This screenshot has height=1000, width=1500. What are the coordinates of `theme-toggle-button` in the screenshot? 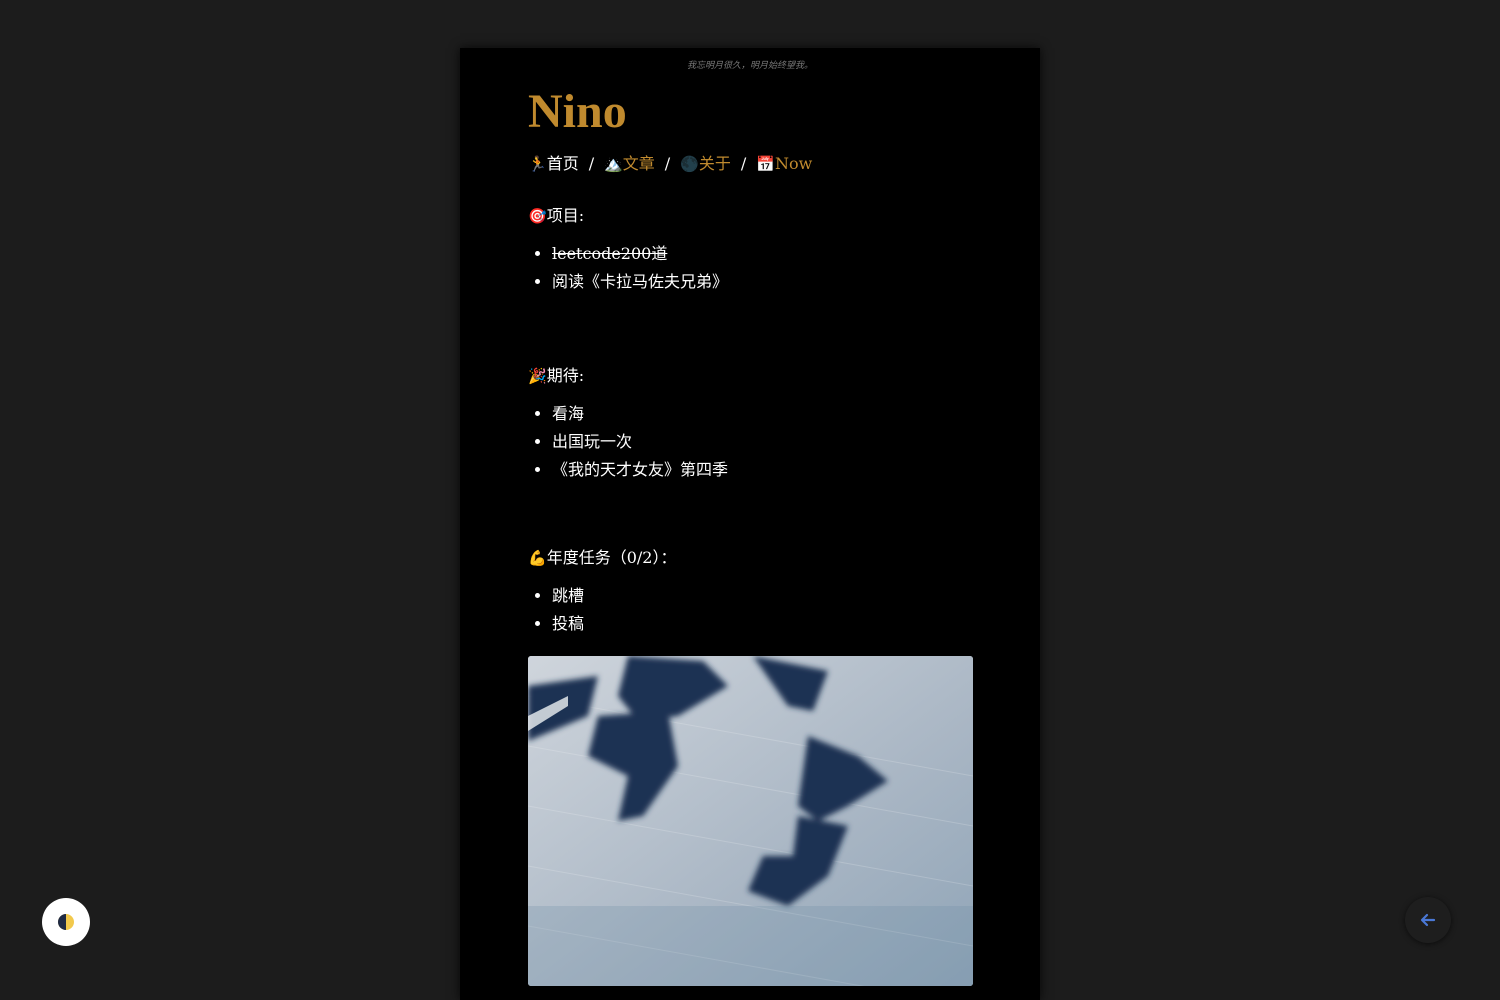 It's located at (66, 922).